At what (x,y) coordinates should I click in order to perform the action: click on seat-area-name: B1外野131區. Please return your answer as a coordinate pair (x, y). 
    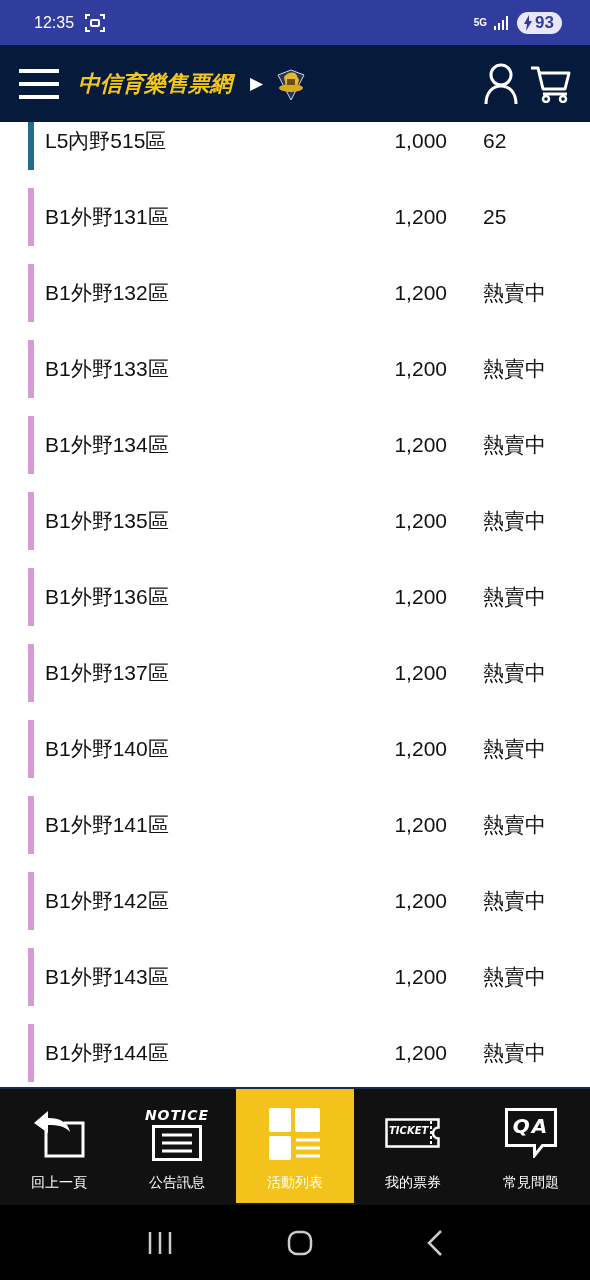
    Looking at the image, I should click on (107, 217).